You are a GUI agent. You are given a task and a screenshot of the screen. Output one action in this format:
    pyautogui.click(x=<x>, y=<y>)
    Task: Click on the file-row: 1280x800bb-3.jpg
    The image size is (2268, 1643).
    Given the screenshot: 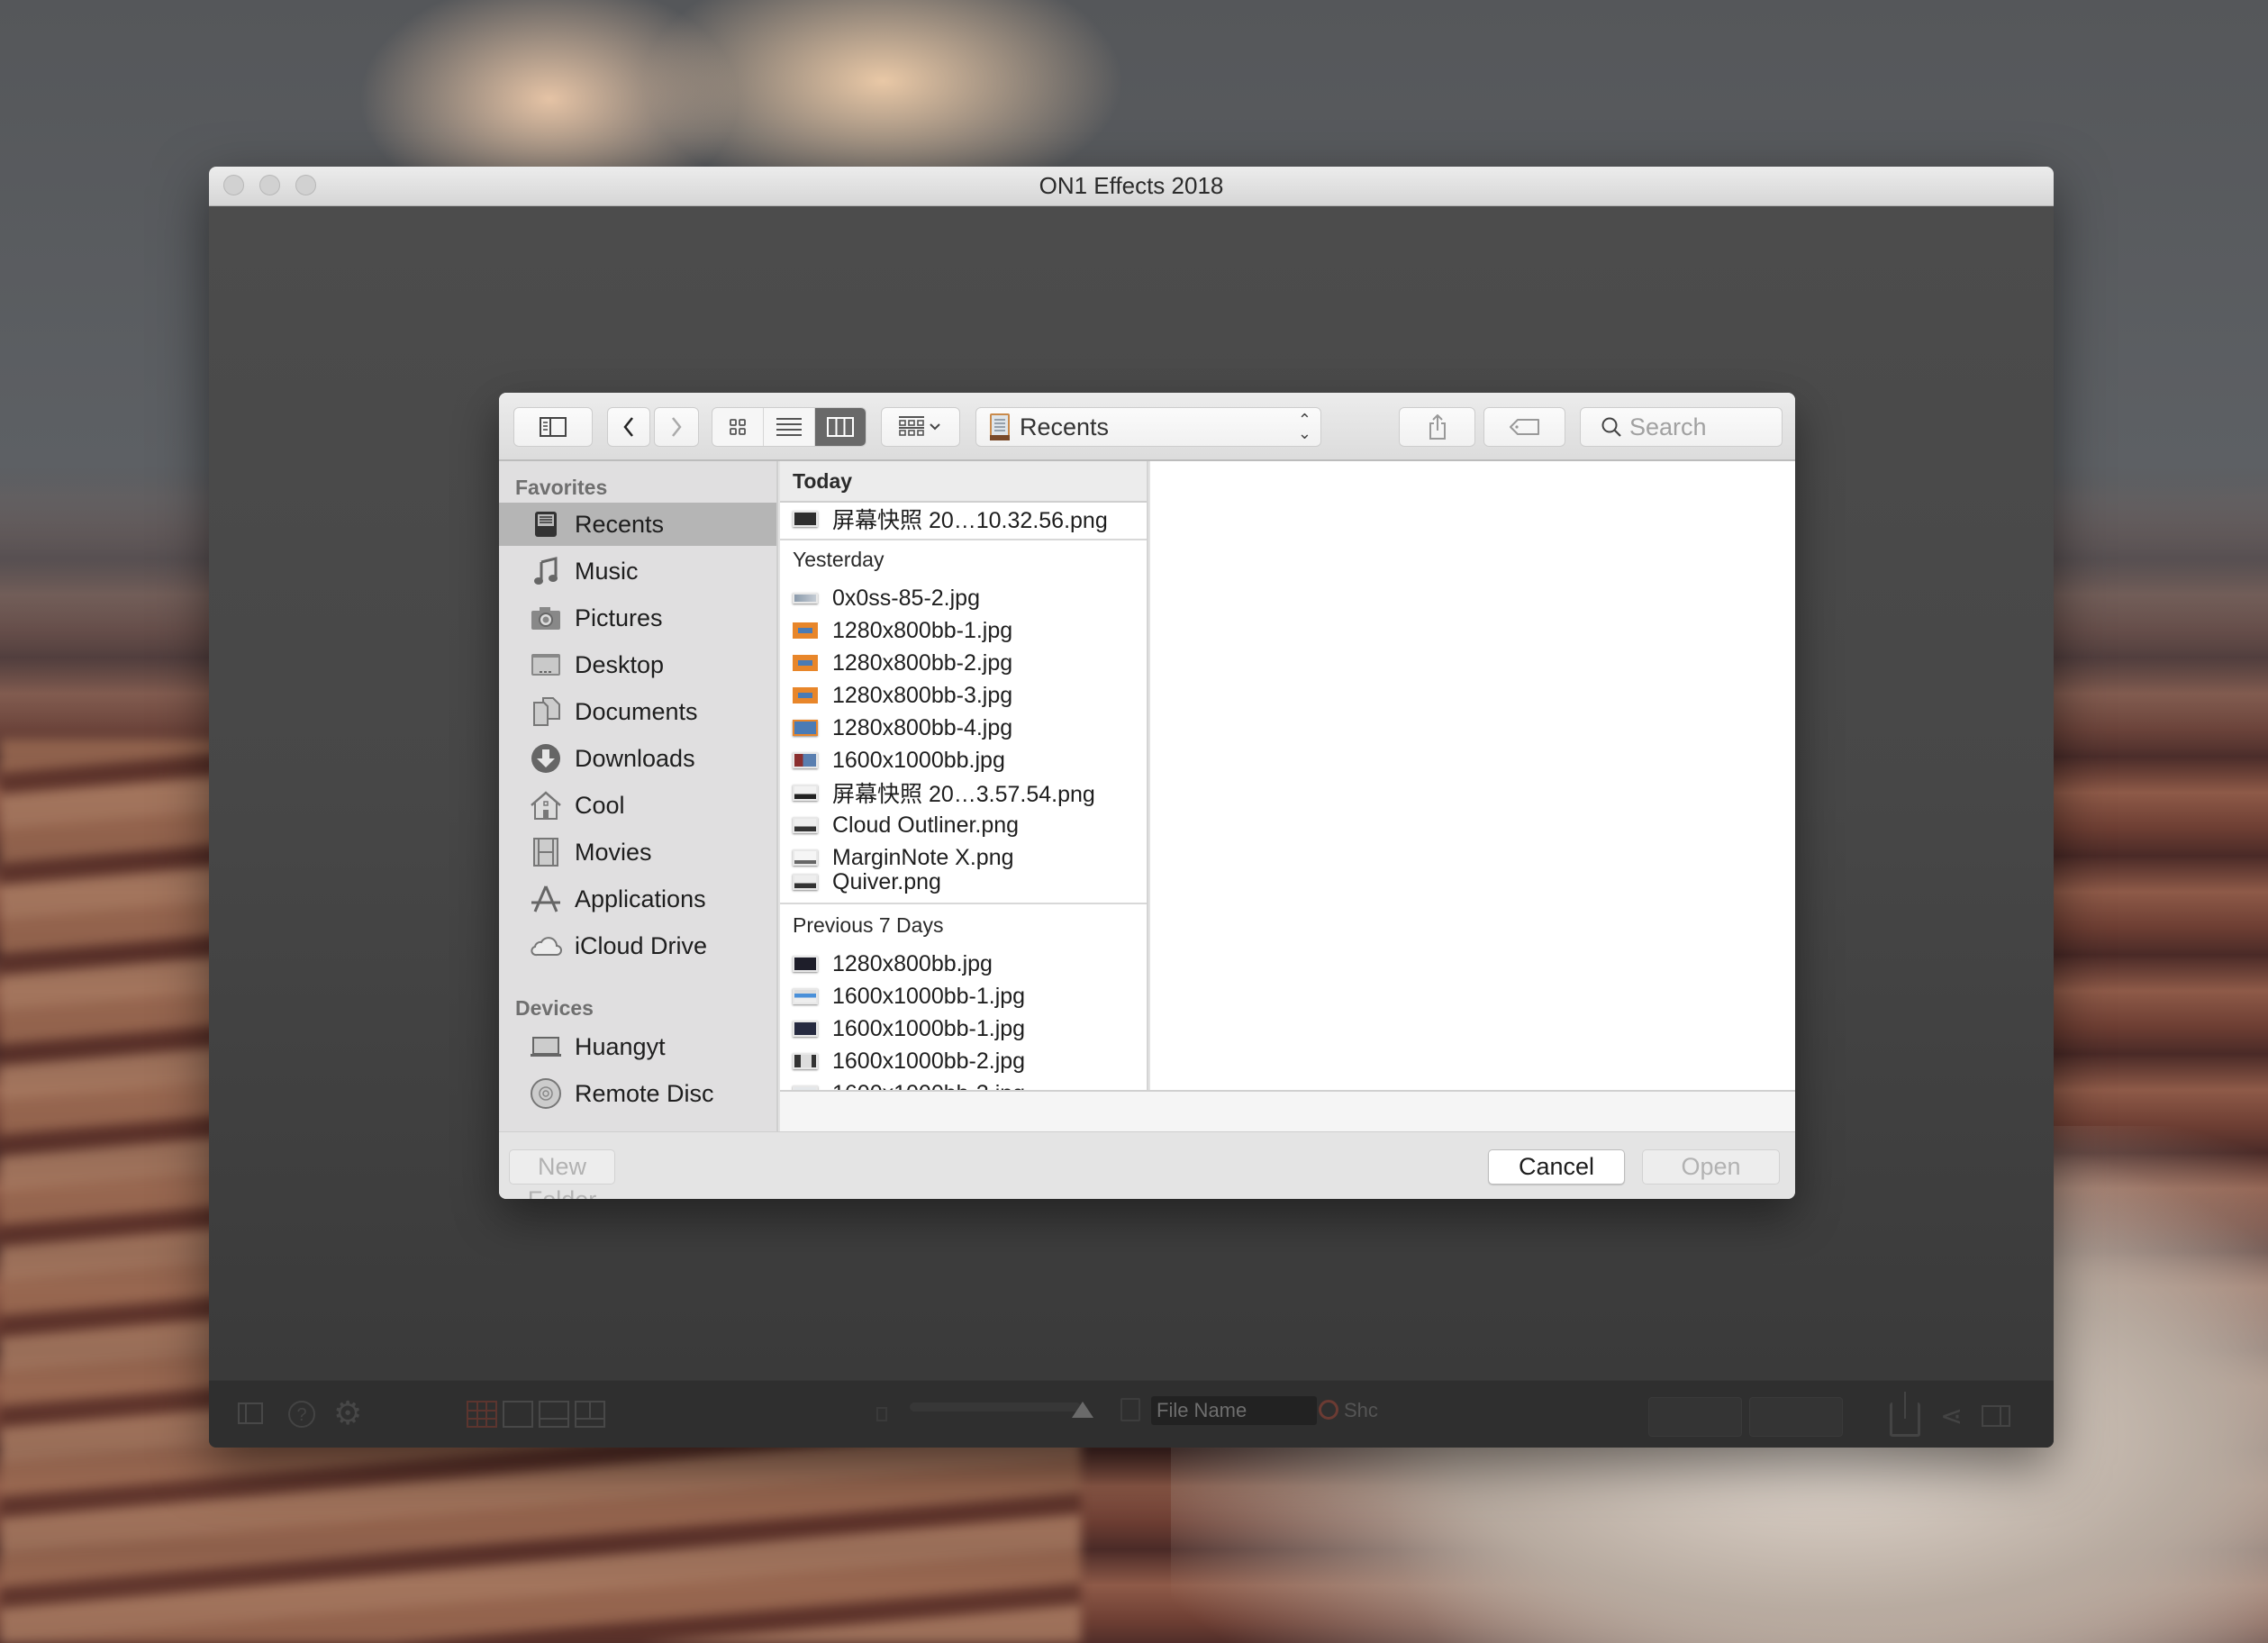 What is the action you would take?
    pyautogui.click(x=964, y=695)
    